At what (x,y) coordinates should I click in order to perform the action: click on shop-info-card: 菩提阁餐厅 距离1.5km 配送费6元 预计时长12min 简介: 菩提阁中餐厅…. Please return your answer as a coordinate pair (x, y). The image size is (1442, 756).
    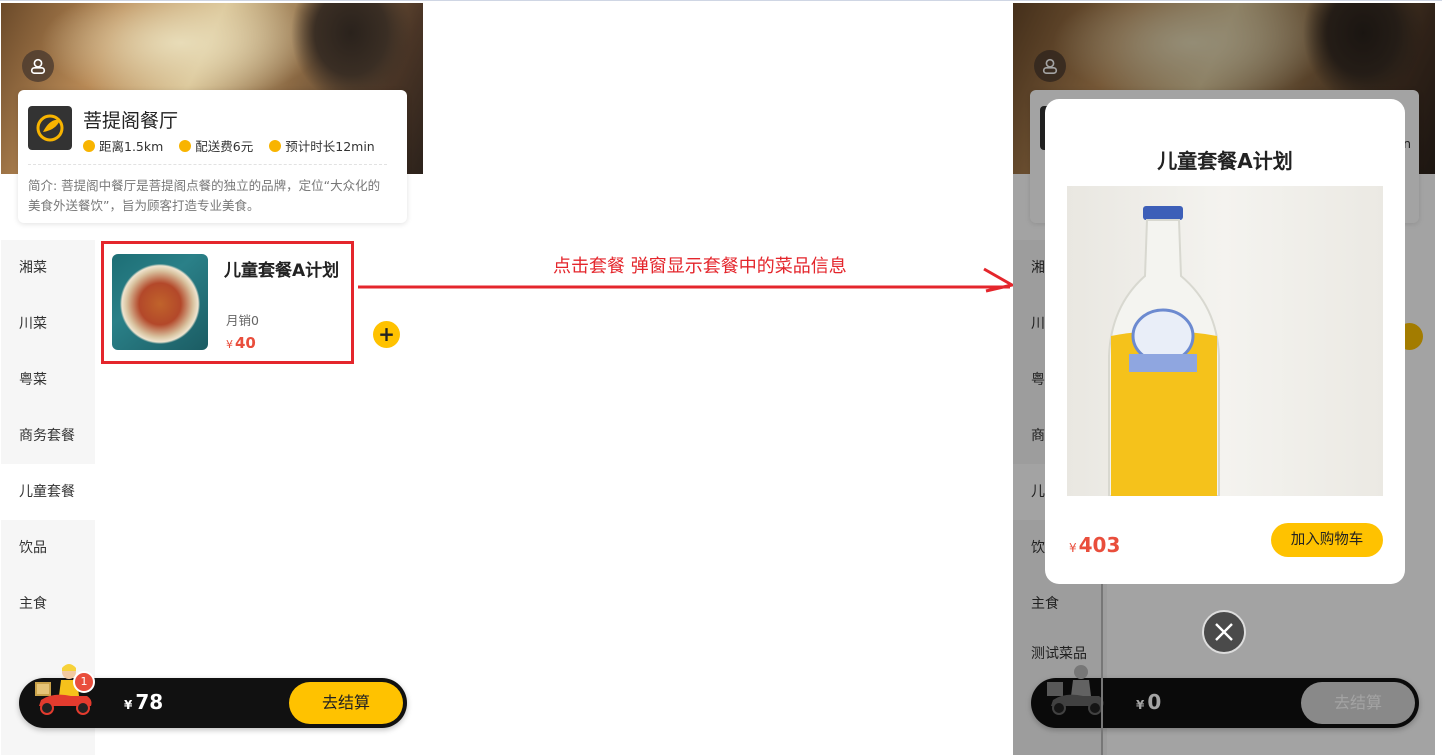
    Looking at the image, I should click on (212, 156).